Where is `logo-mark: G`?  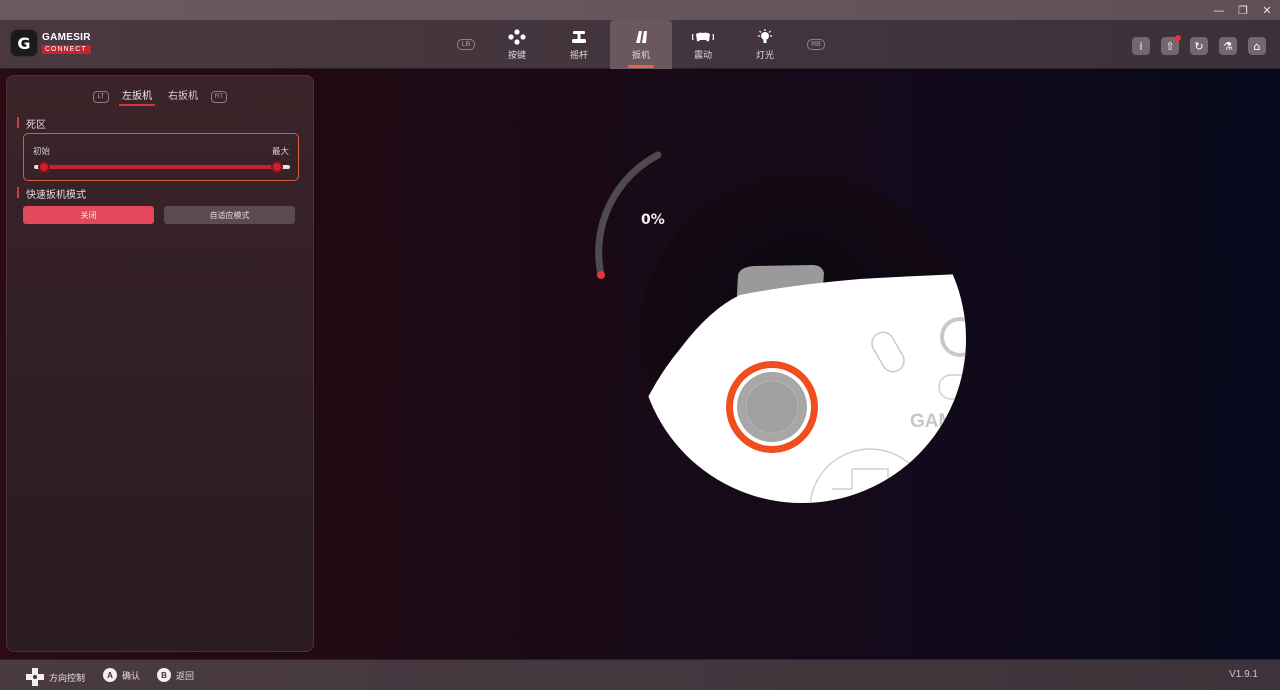 logo-mark: G is located at coordinates (24, 43).